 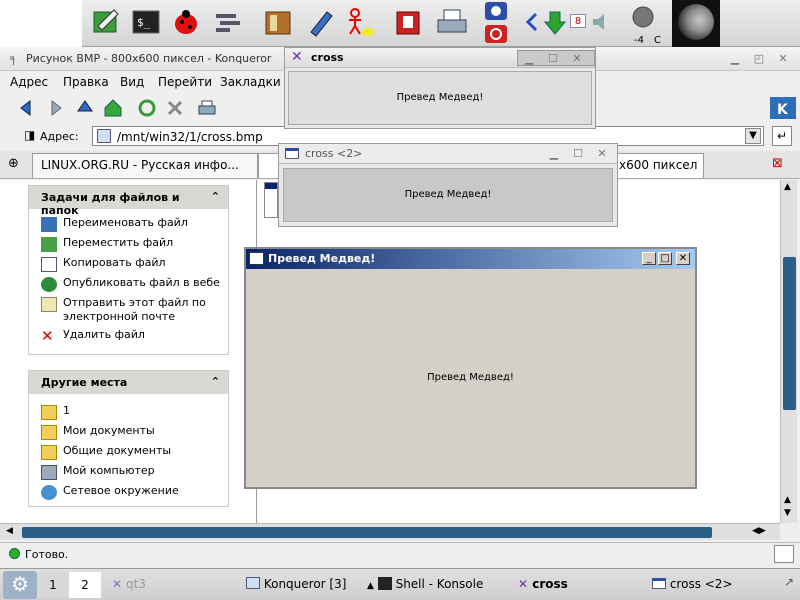 What do you see at coordinates (128, 474) in the screenshot?
I see `place-my-computer: Мой компьютер` at bounding box center [128, 474].